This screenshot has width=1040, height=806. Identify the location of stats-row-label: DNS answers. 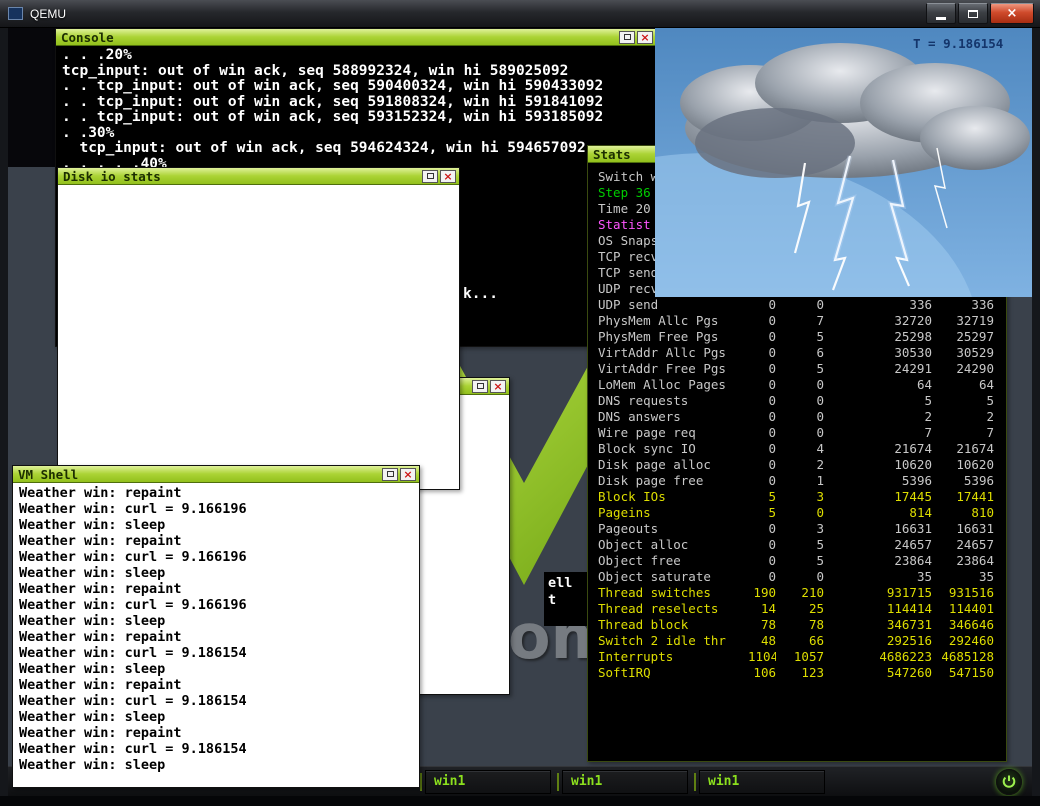
(639, 416).